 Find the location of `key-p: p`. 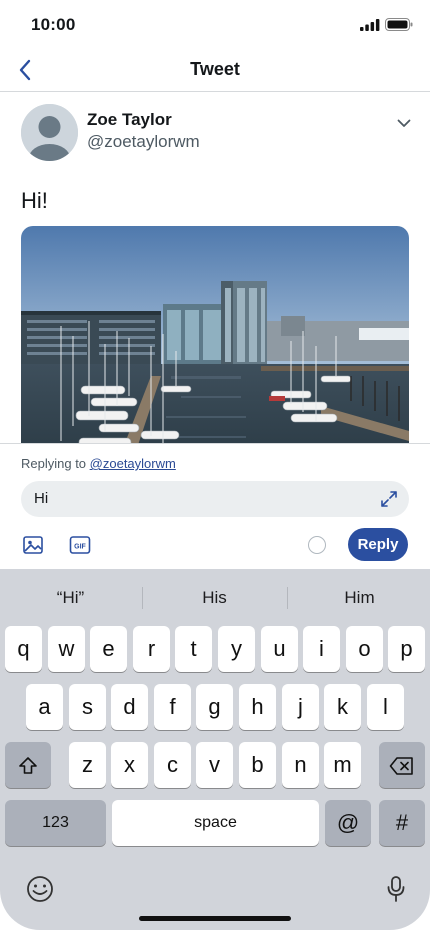

key-p: p is located at coordinates (406, 649).